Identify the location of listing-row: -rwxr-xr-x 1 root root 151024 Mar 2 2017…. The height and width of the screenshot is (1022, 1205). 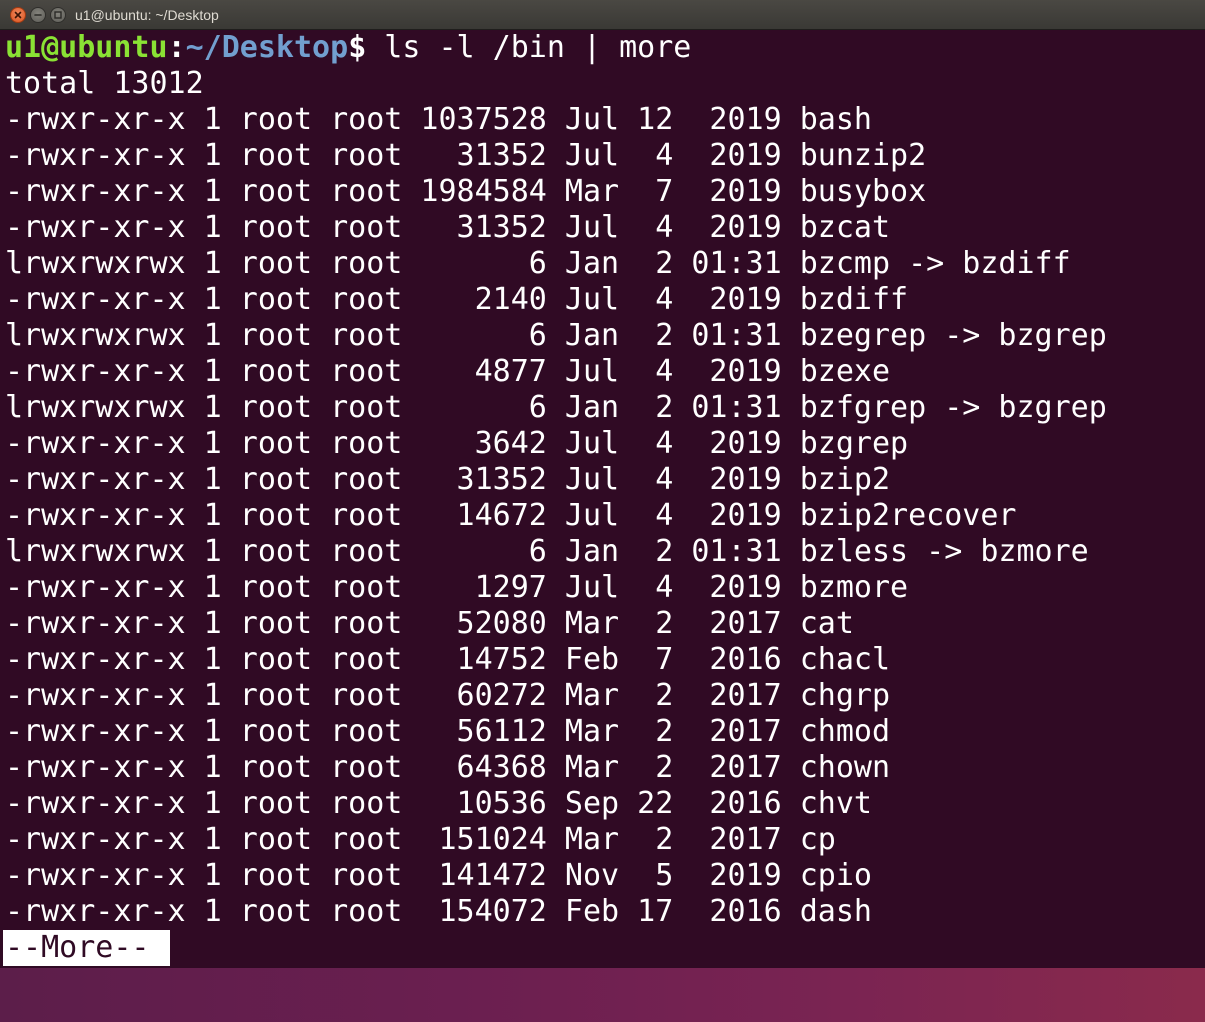
(420, 839).